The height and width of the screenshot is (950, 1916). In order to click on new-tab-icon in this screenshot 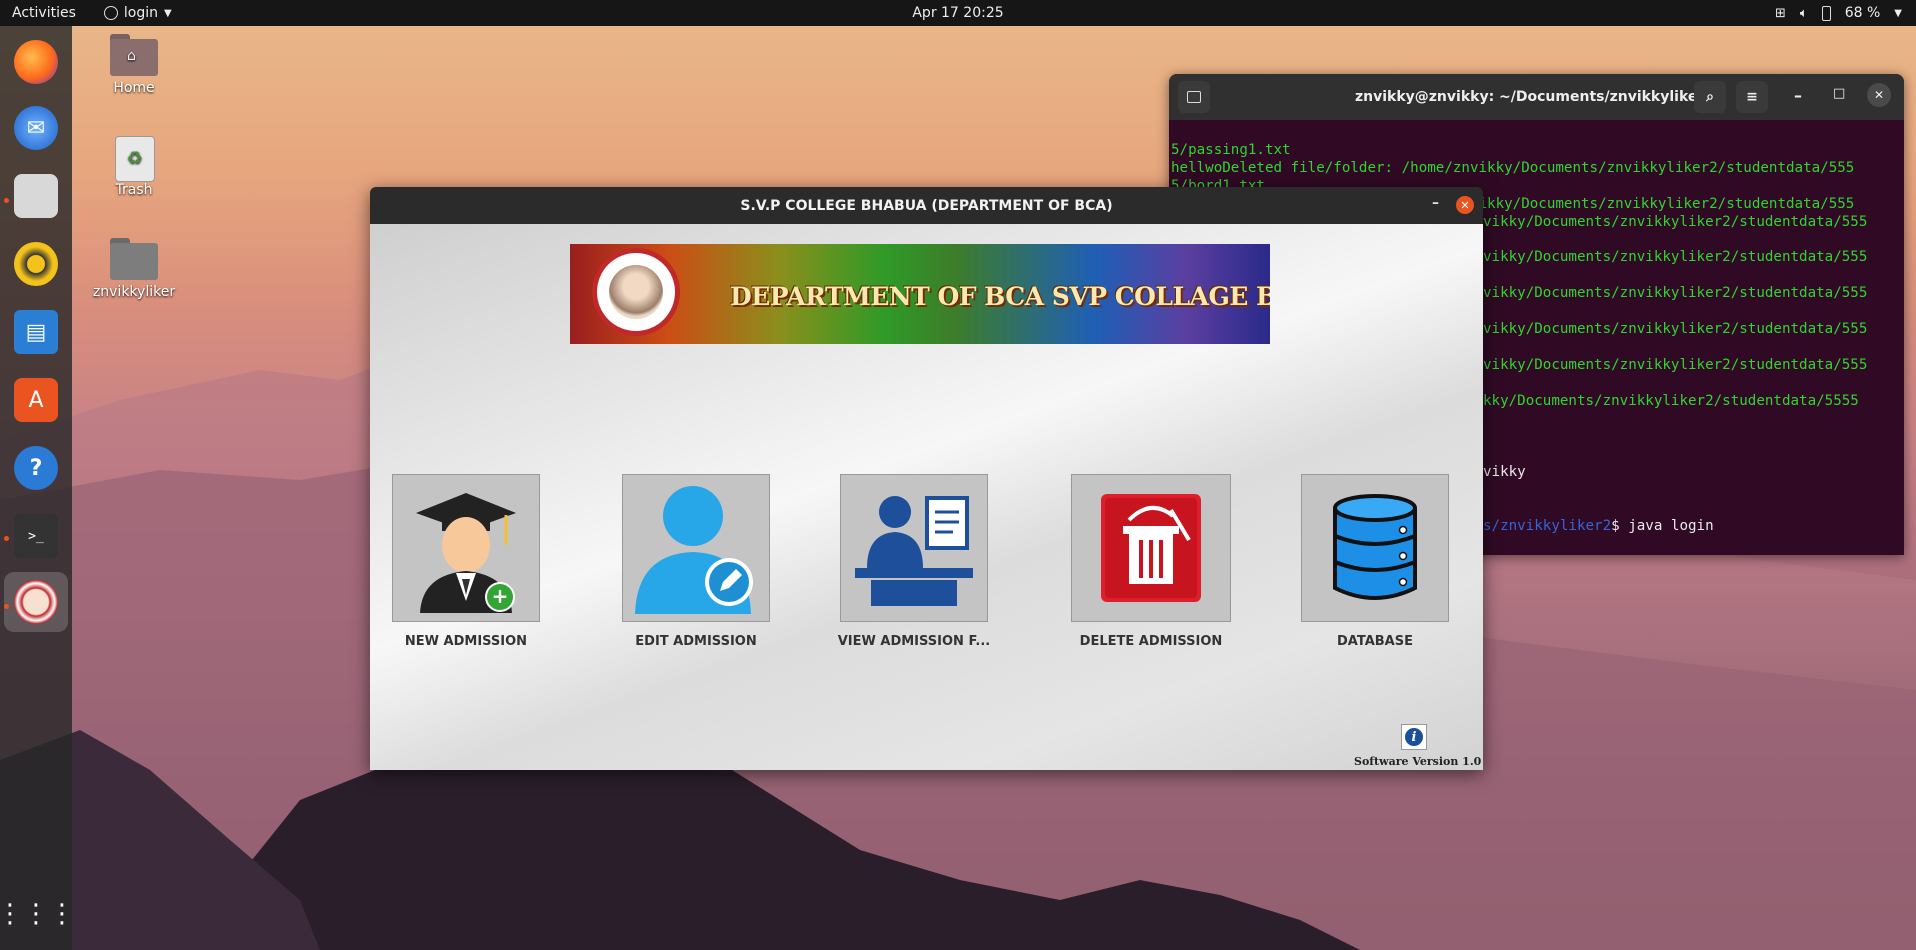, I will do `click(1194, 97)`.